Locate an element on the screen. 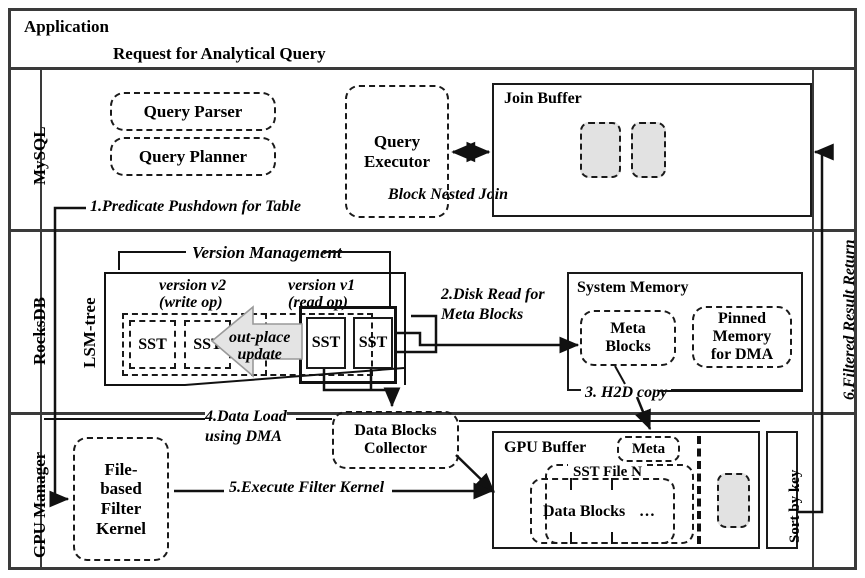 Image resolution: width=865 pixels, height=578 pixels. query-planner-box: Query Planner is located at coordinates (193, 156).